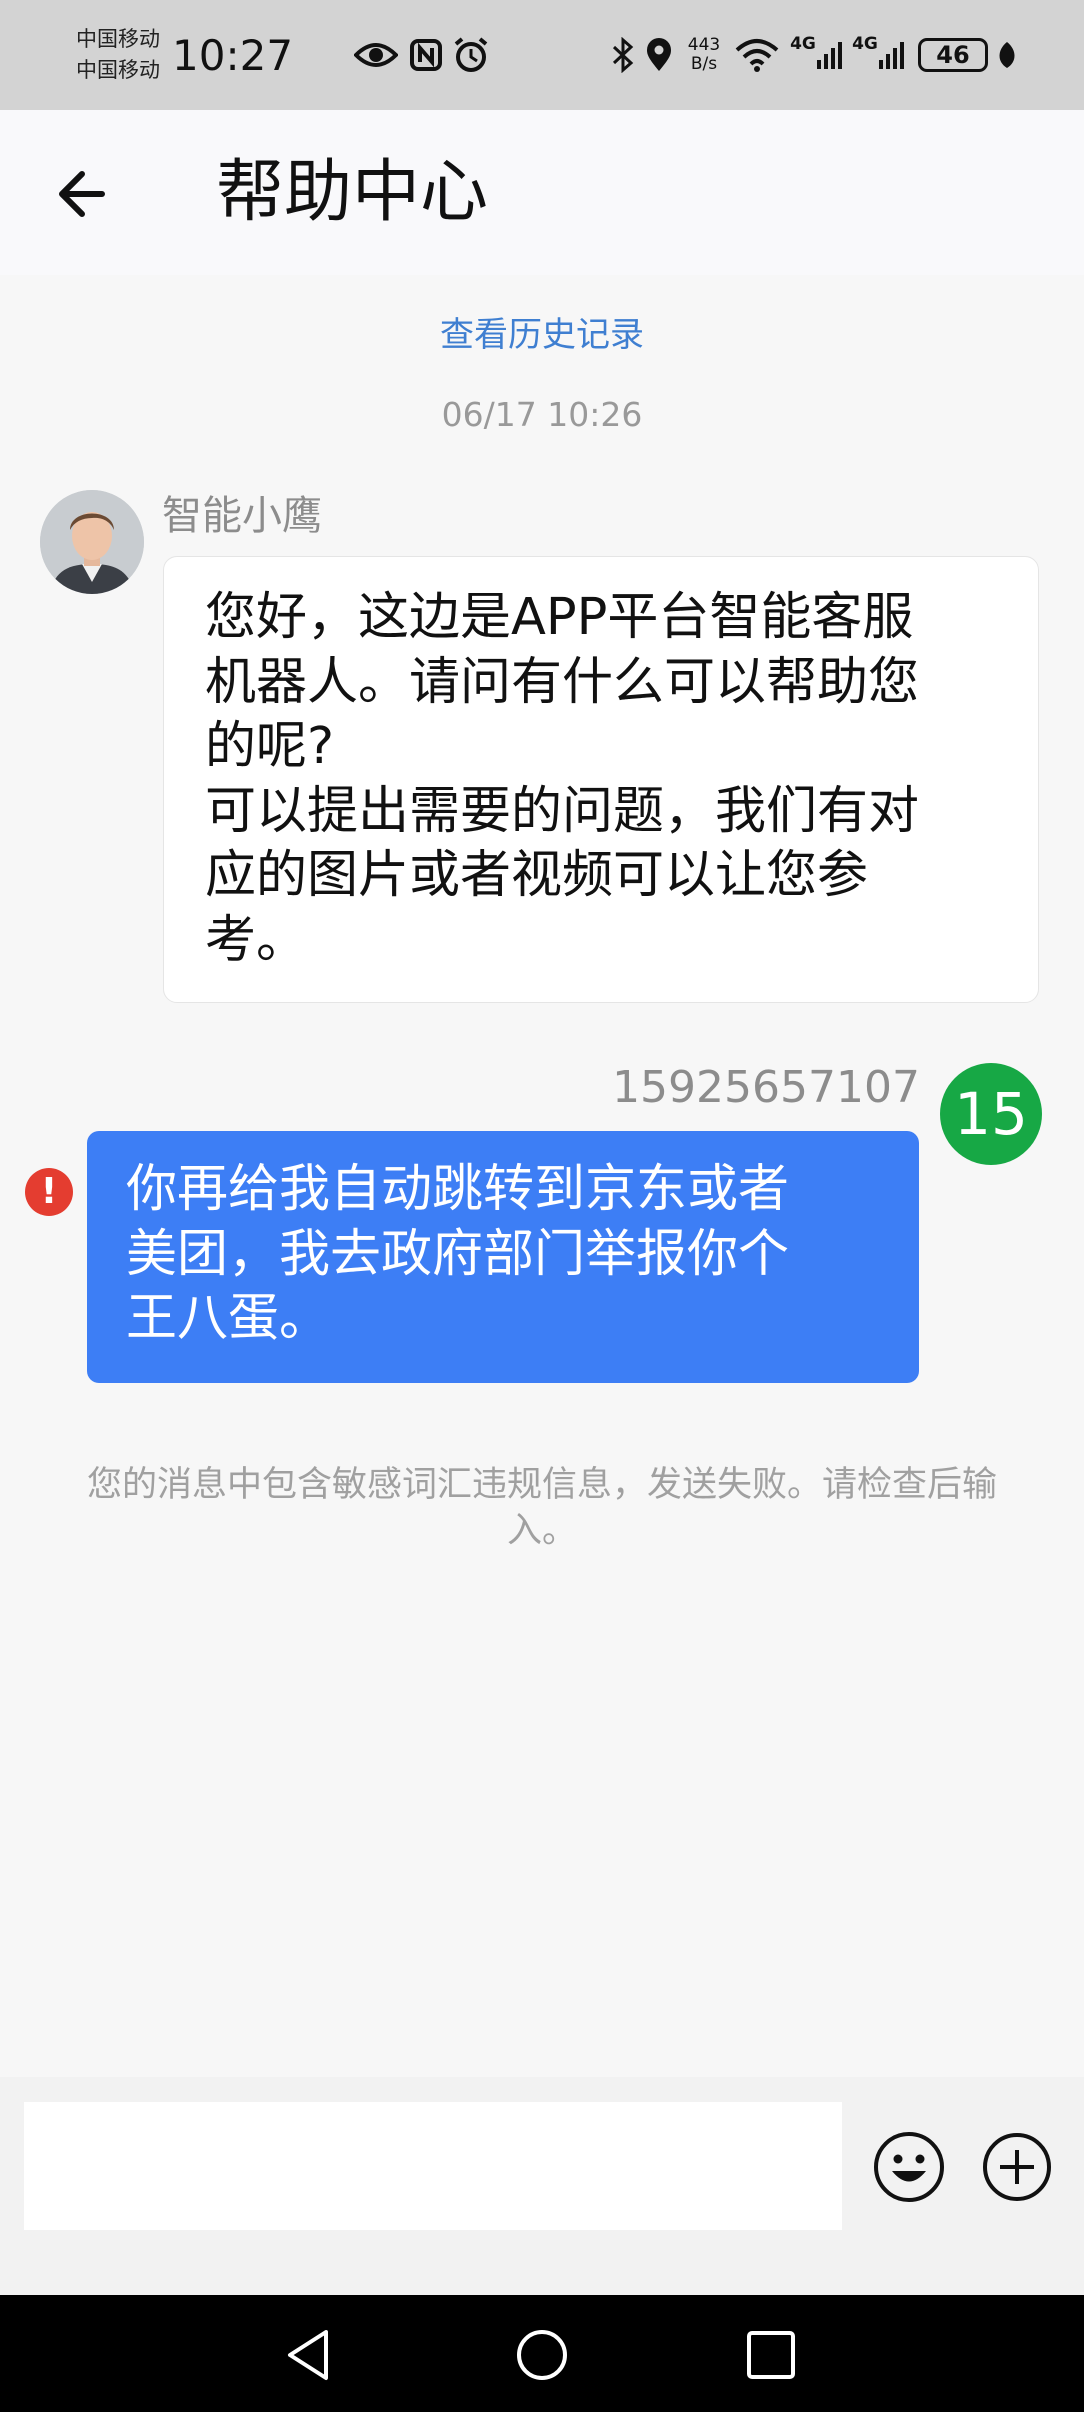 The image size is (1084, 2412). I want to click on net-speed: 443 B/s, so click(704, 55).